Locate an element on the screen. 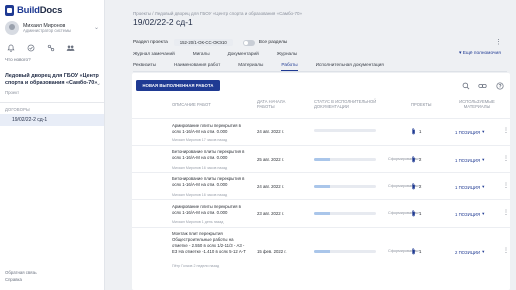 This screenshot has width=516, height=290. help-icon is located at coordinates (499, 85).